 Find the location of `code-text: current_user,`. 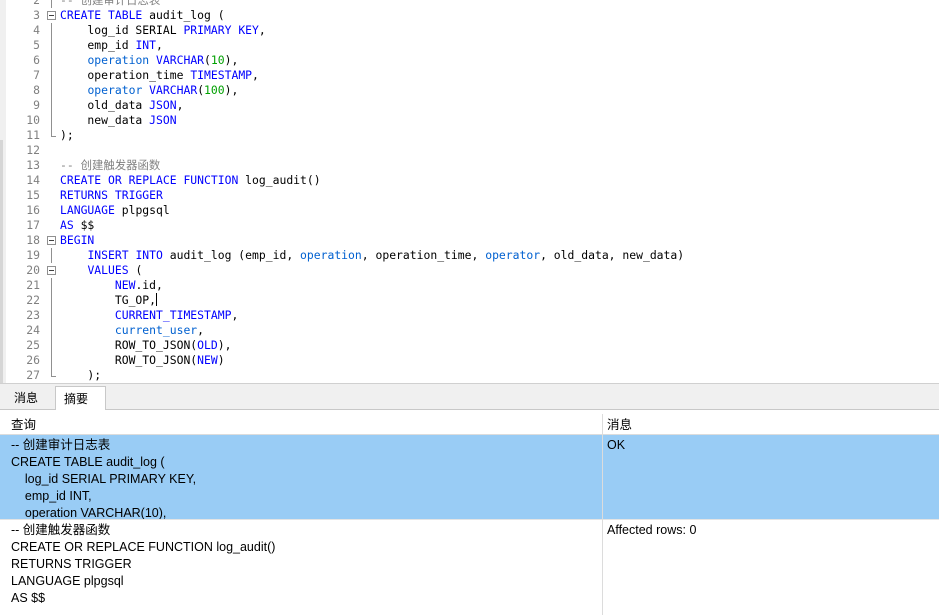

code-text: current_user, is located at coordinates (132, 330).